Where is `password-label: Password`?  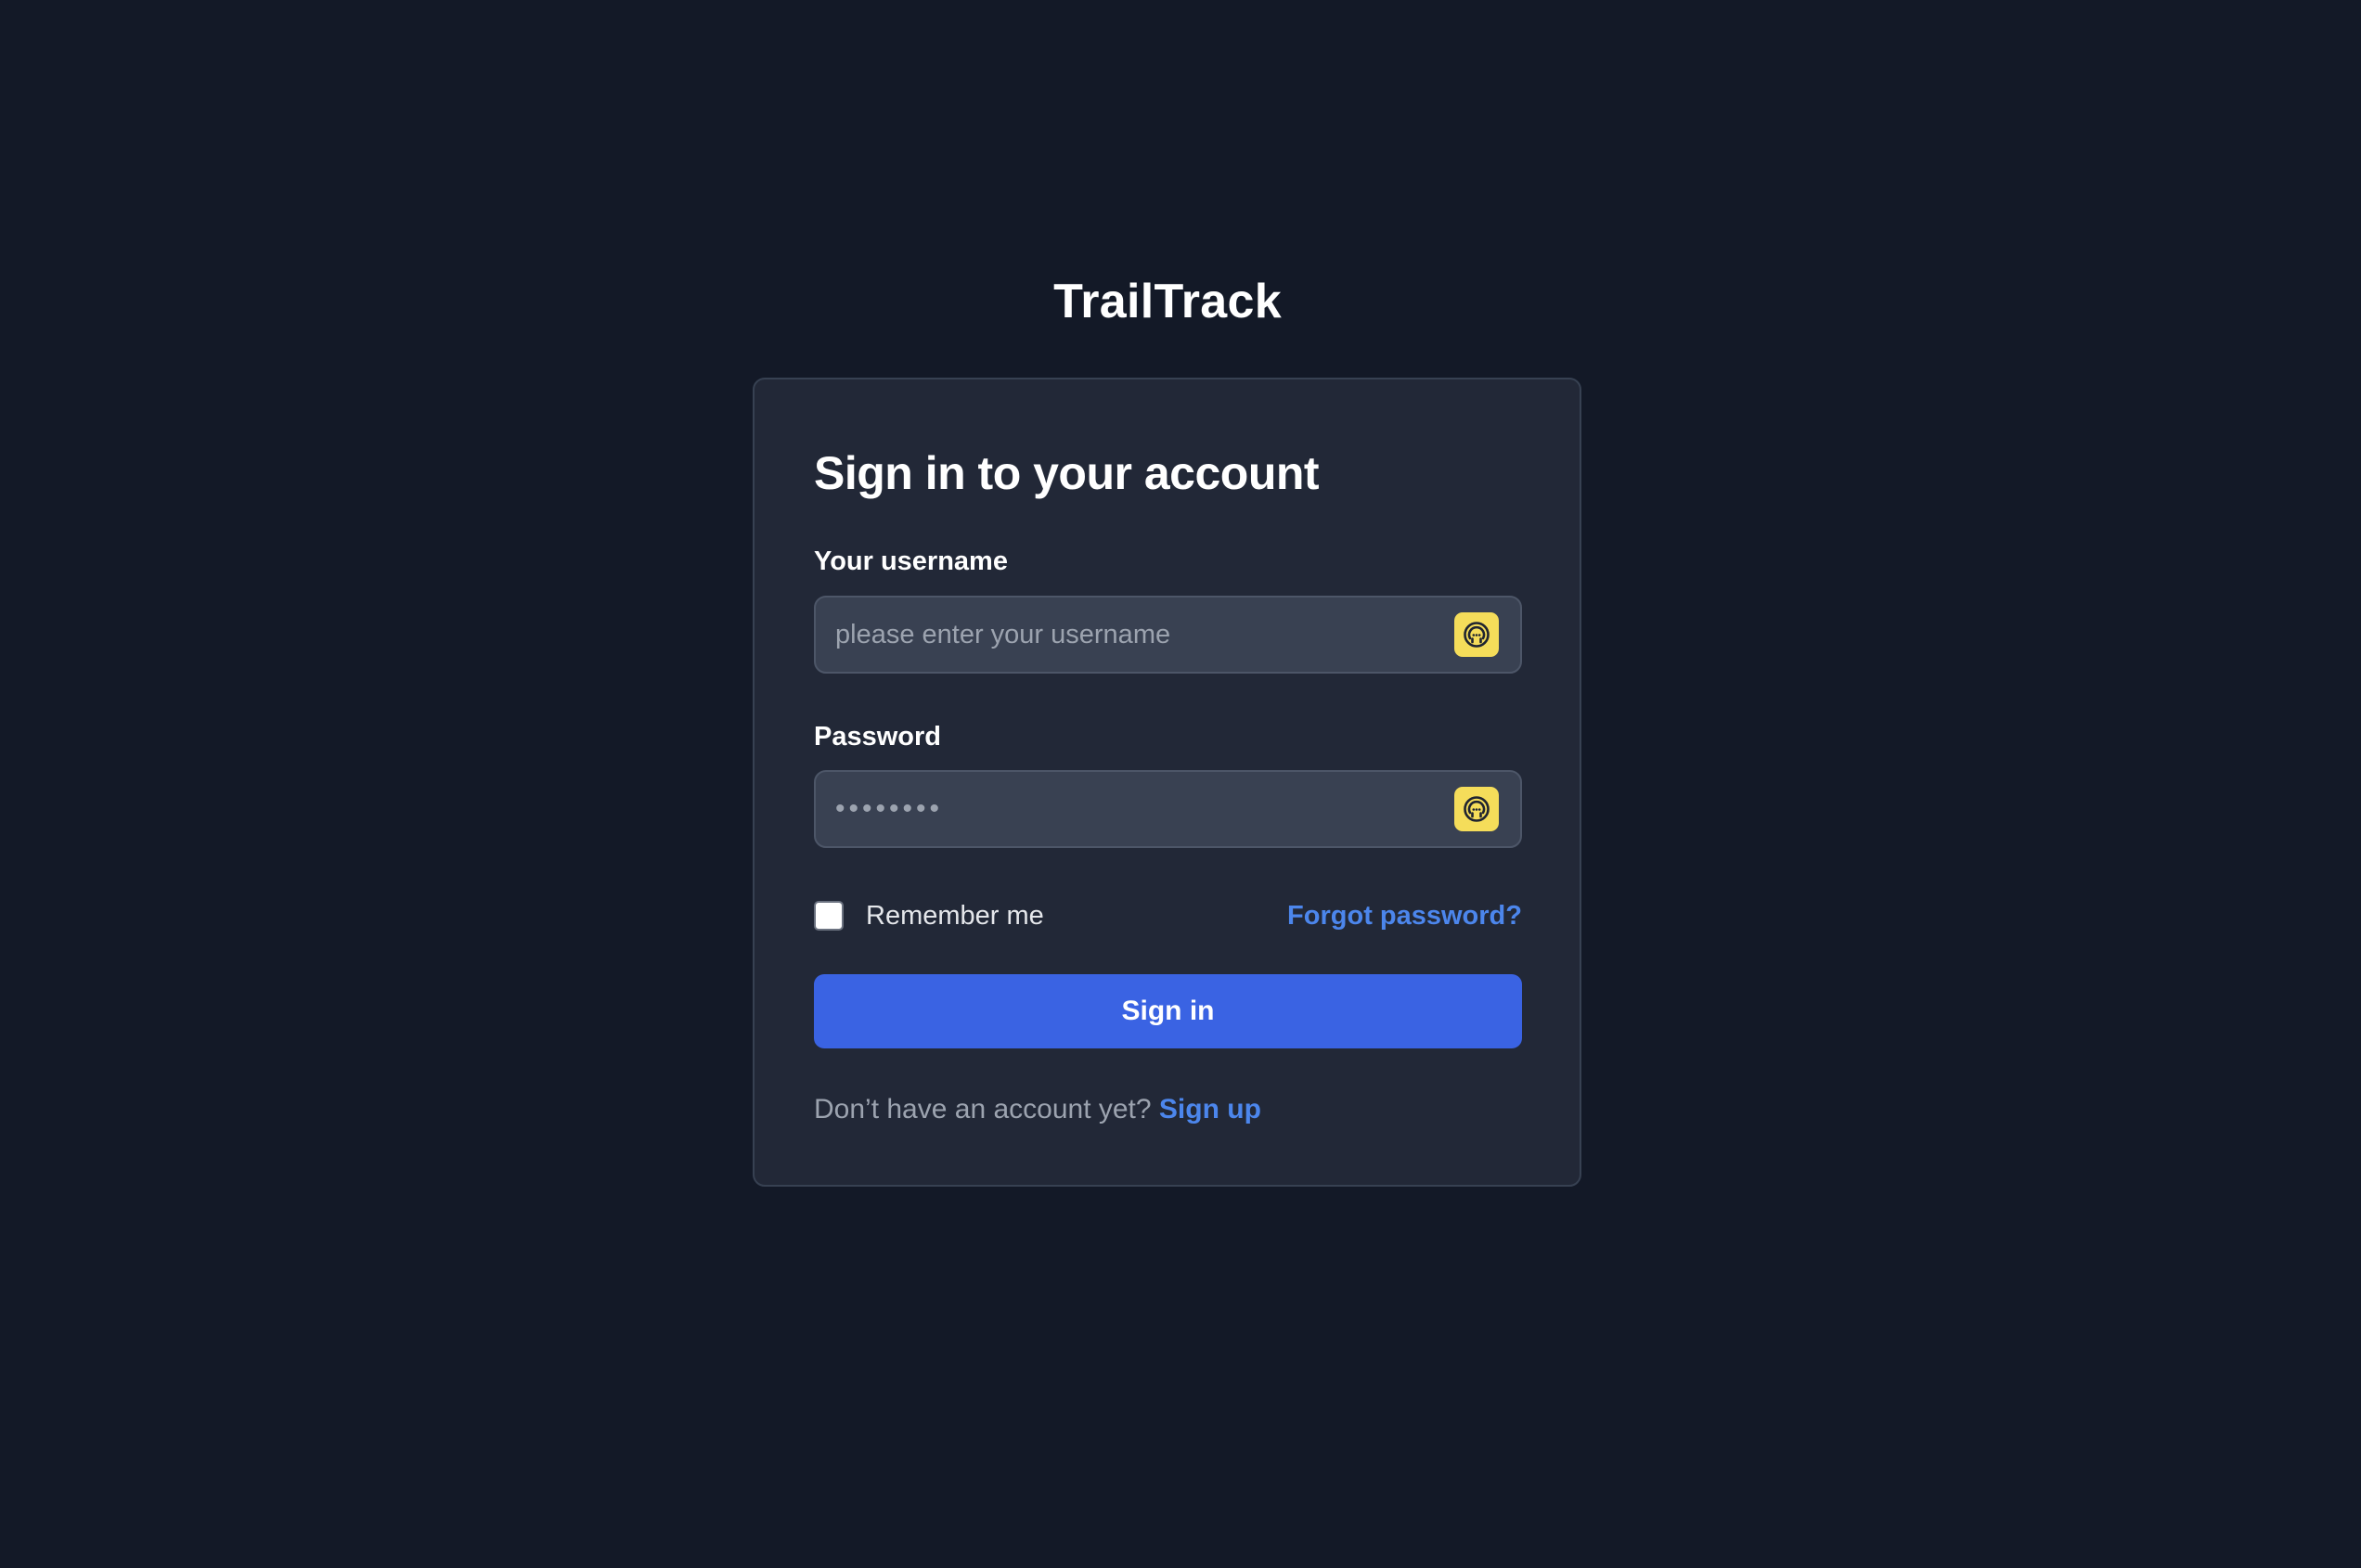 password-label: Password is located at coordinates (877, 737).